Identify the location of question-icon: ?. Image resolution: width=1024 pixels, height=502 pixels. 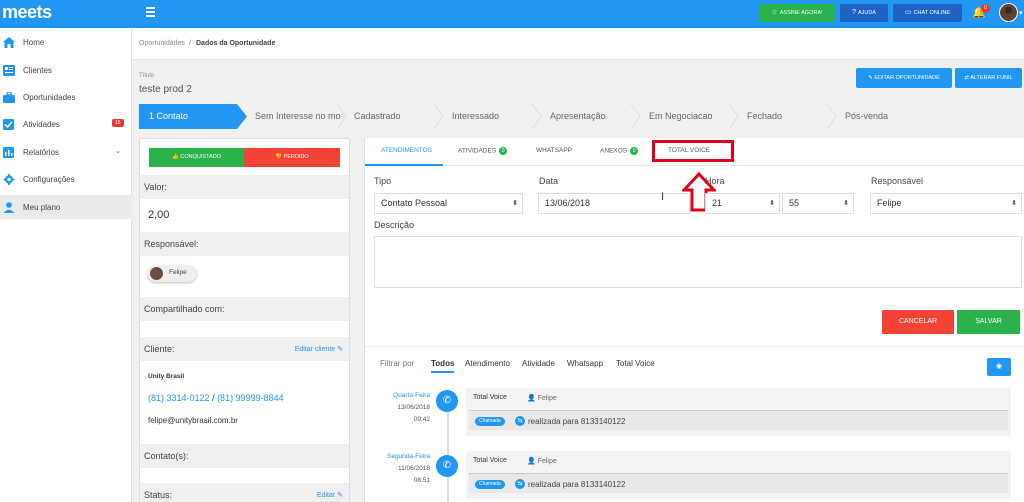
(854, 12).